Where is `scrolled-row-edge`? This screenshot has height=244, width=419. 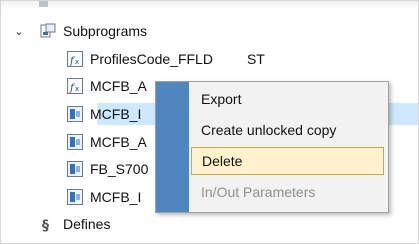 scrolled-row-edge is located at coordinates (209, 5).